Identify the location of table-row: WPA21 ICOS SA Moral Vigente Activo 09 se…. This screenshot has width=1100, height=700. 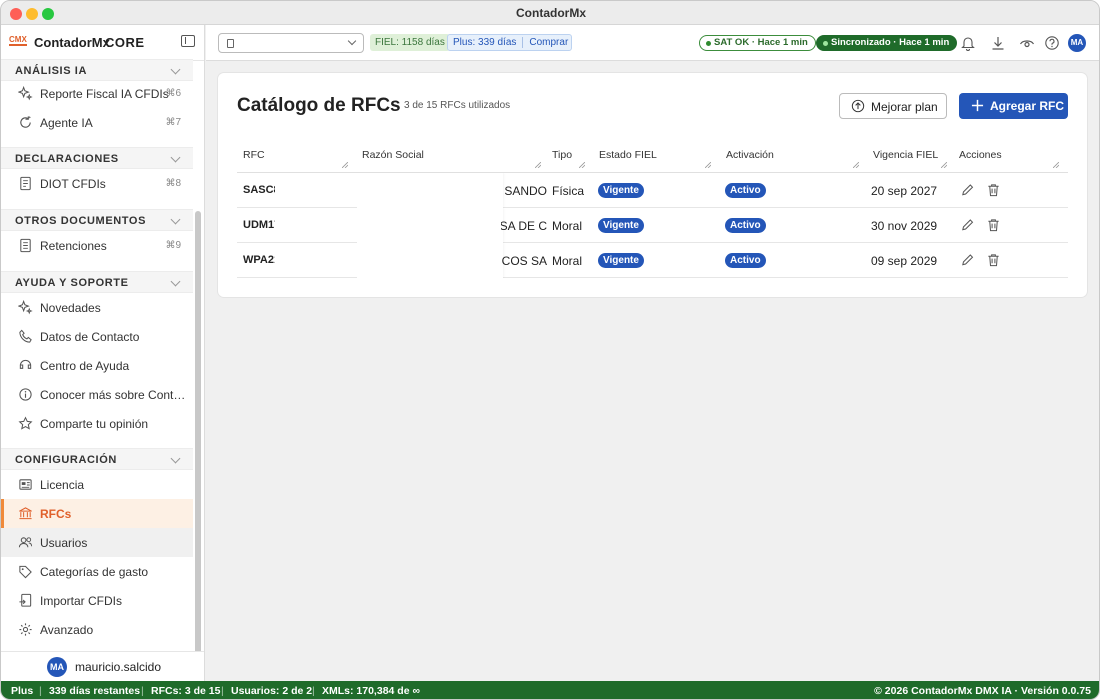
(652, 260).